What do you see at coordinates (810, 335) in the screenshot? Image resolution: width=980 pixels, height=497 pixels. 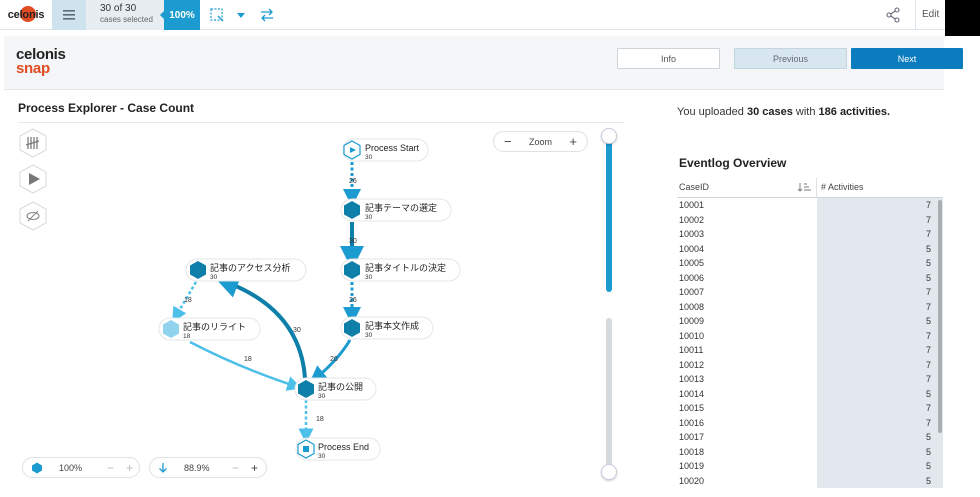 I see `table-row: 10010 7` at bounding box center [810, 335].